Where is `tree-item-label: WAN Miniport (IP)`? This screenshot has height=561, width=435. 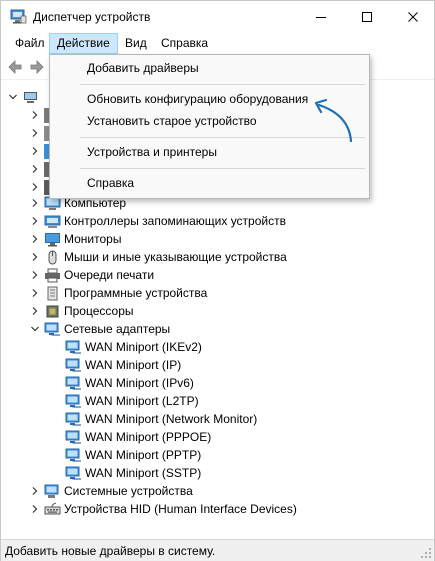 tree-item-label: WAN Miniport (IP) is located at coordinates (133, 365).